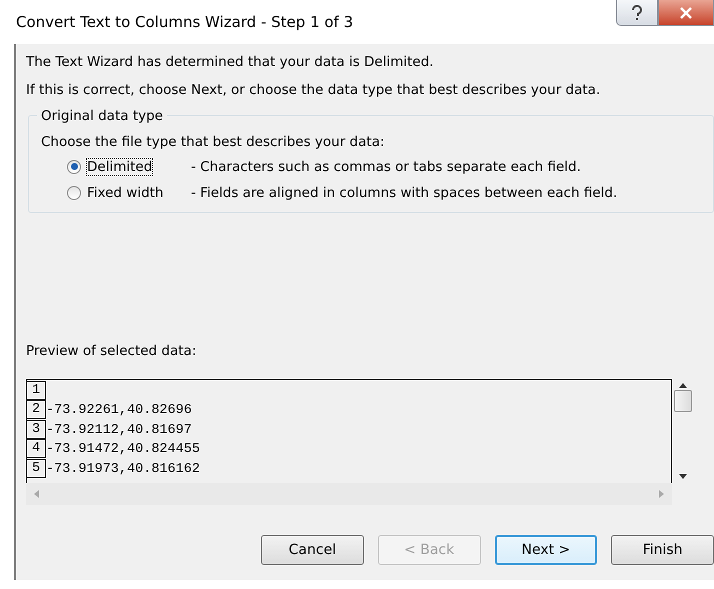 The width and height of the screenshot is (714, 589). Describe the element at coordinates (314, 90) in the screenshot. I see `intro-text: If this is correct, choose Next, or choose the data type that best describes your data.` at that location.